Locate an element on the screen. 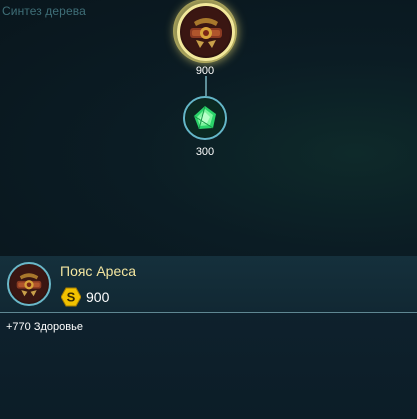  item-detail-header: Пояс Ареса S 900 is located at coordinates (208, 284).